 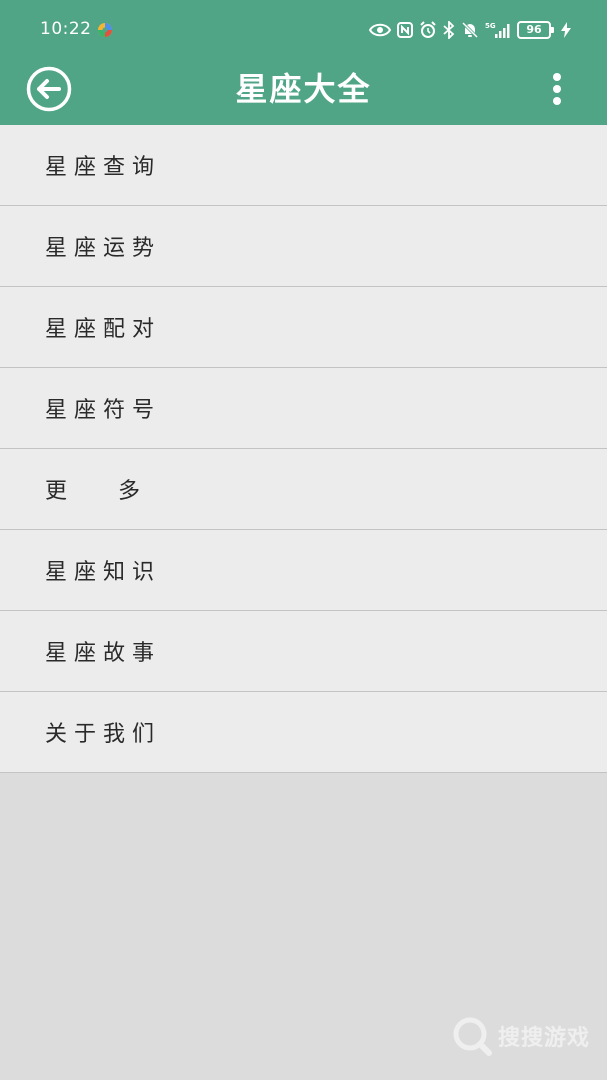 I want to click on menu-item-zodiac-stories: 星座故事, so click(x=303, y=651).